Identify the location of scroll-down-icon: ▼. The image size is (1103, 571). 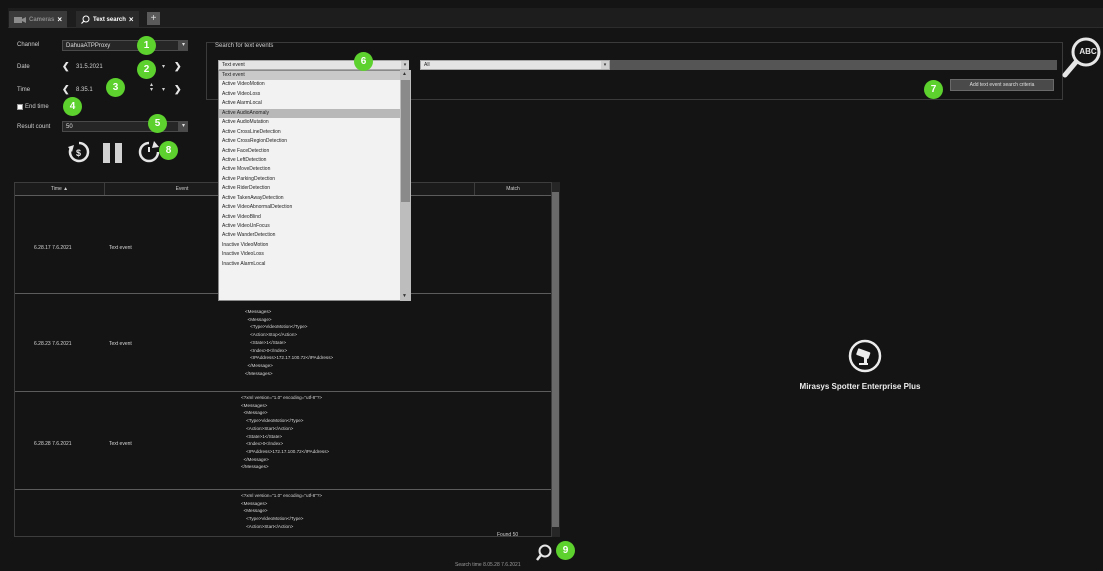
(404, 296).